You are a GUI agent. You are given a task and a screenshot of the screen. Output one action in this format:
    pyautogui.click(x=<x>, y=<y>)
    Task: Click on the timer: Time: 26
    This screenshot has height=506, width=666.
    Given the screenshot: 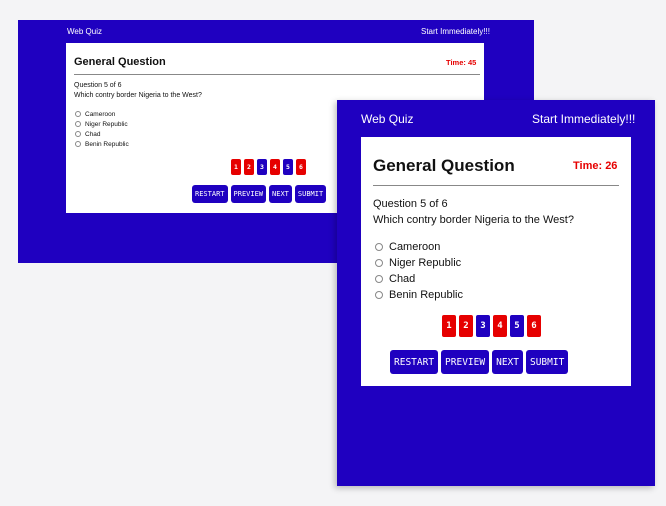 What is the action you would take?
    pyautogui.click(x=595, y=166)
    